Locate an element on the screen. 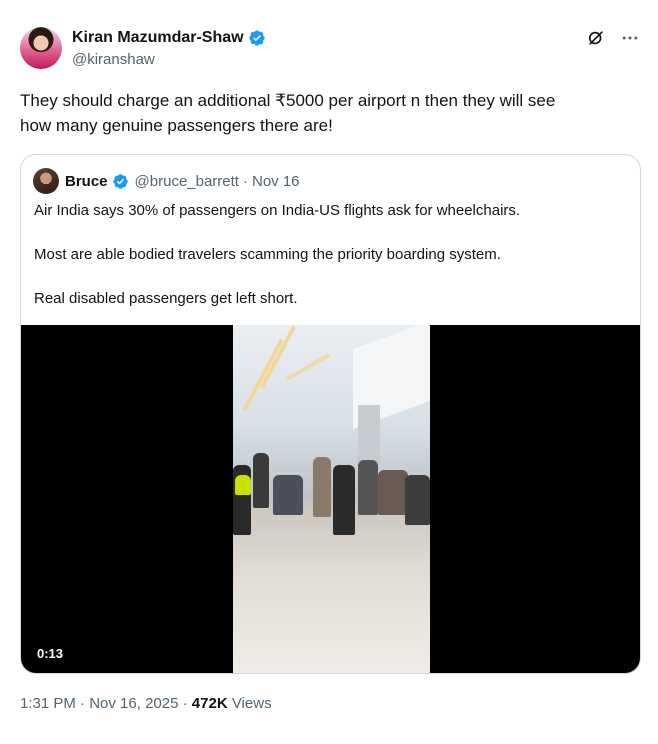 This screenshot has width=658, height=744. author-block: Kiran Mazumdar-Shaw @kiranshaw is located at coordinates (169, 49).